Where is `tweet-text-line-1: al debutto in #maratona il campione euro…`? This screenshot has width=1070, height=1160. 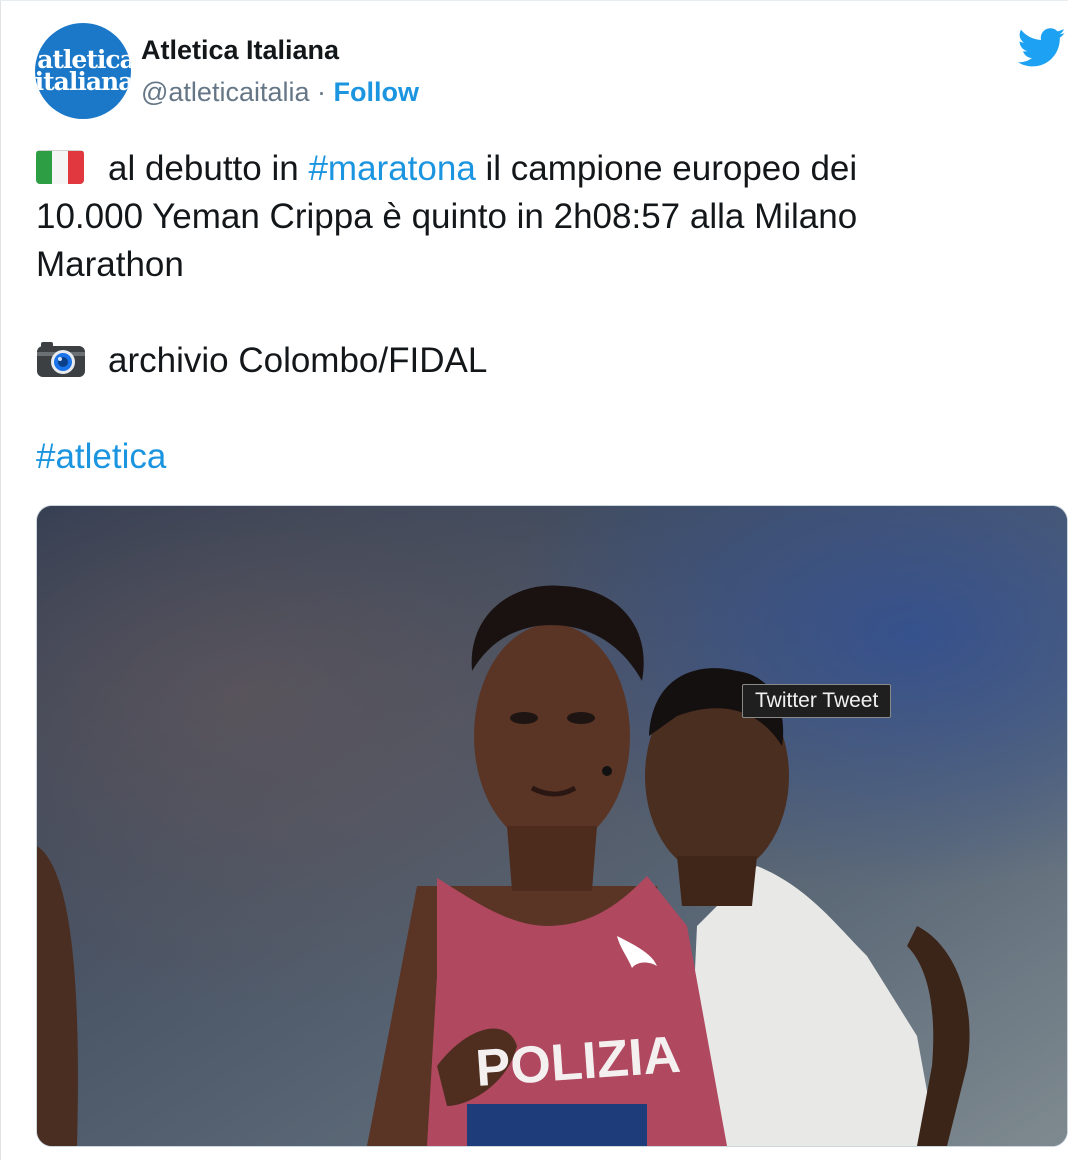
tweet-text-line-1: al debutto in #maratona il campione euro… is located at coordinates (536, 169).